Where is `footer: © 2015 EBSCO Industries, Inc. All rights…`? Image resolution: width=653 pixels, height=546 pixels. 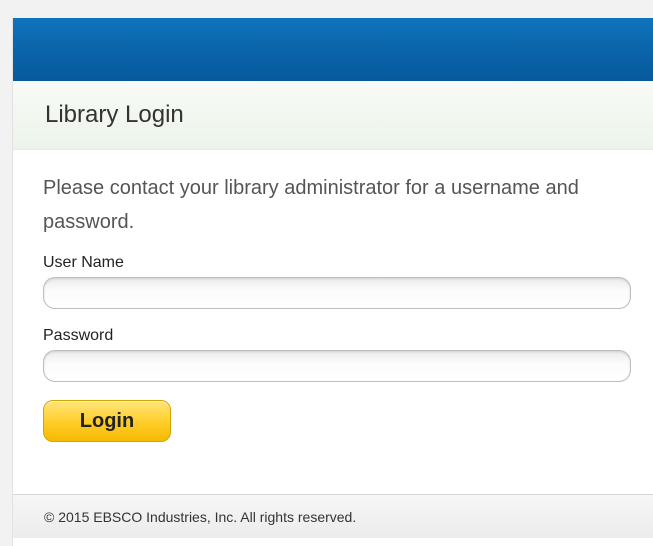 footer: © 2015 EBSCO Industries, Inc. All rights… is located at coordinates (333, 516).